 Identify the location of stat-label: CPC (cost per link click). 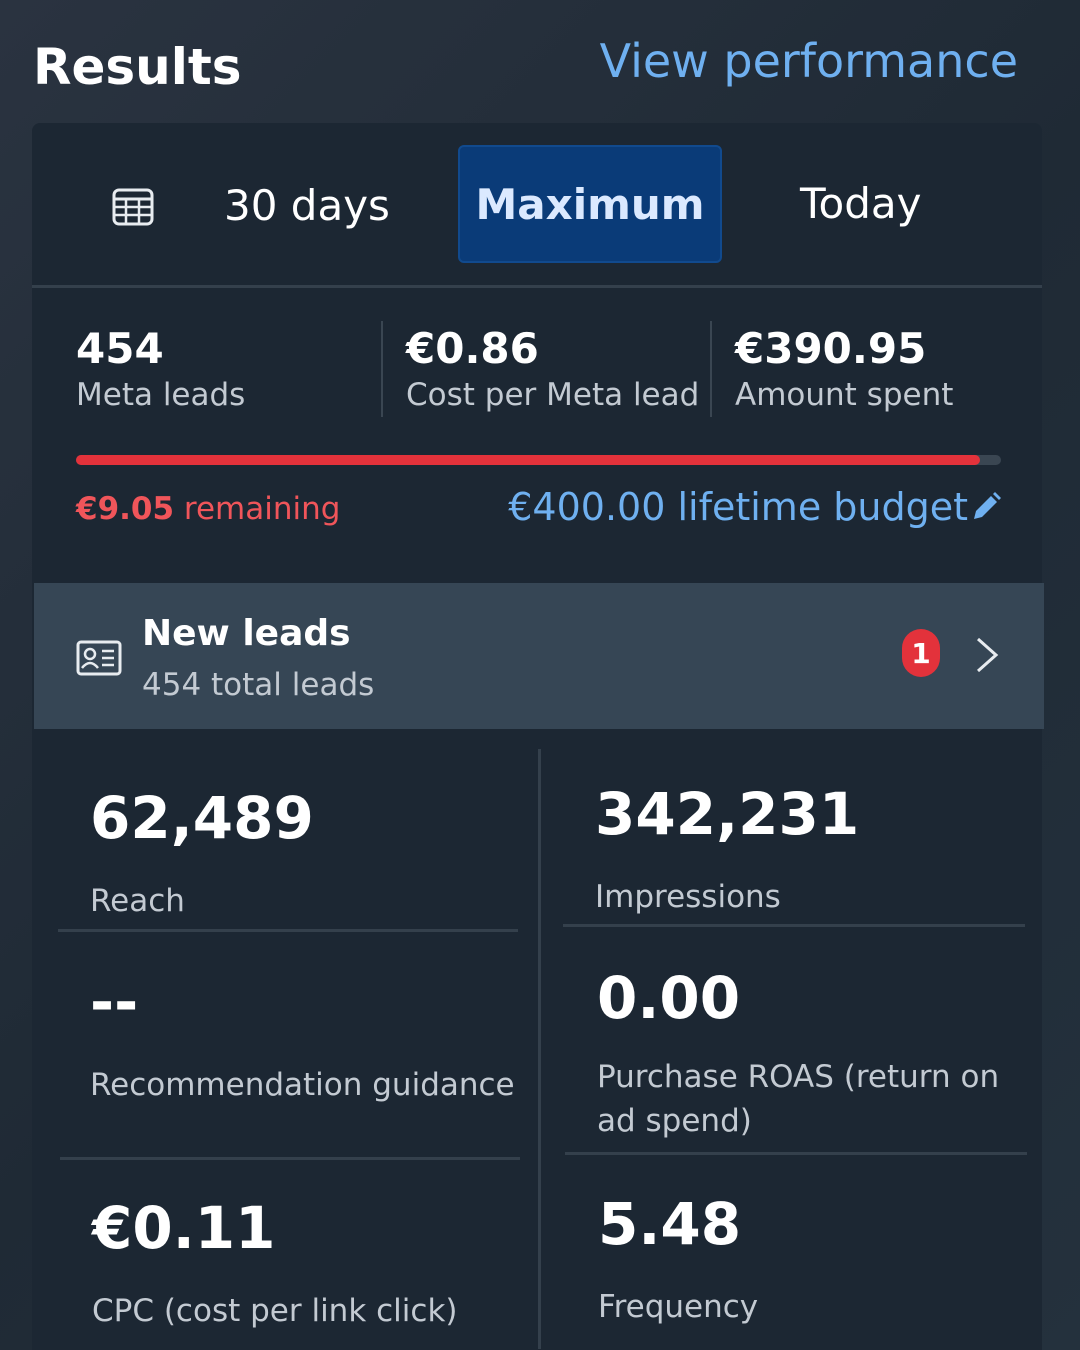
(275, 1311).